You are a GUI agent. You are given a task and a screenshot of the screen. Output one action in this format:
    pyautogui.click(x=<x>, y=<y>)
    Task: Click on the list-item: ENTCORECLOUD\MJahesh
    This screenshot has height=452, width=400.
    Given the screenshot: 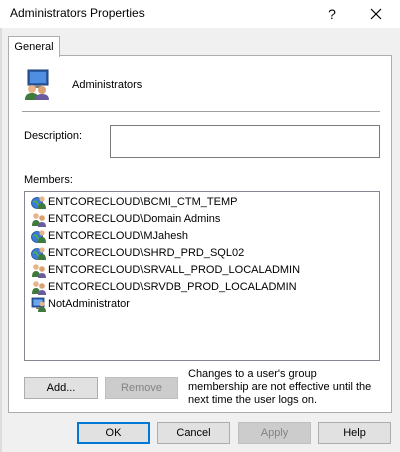 What is the action you would take?
    pyautogui.click(x=109, y=236)
    